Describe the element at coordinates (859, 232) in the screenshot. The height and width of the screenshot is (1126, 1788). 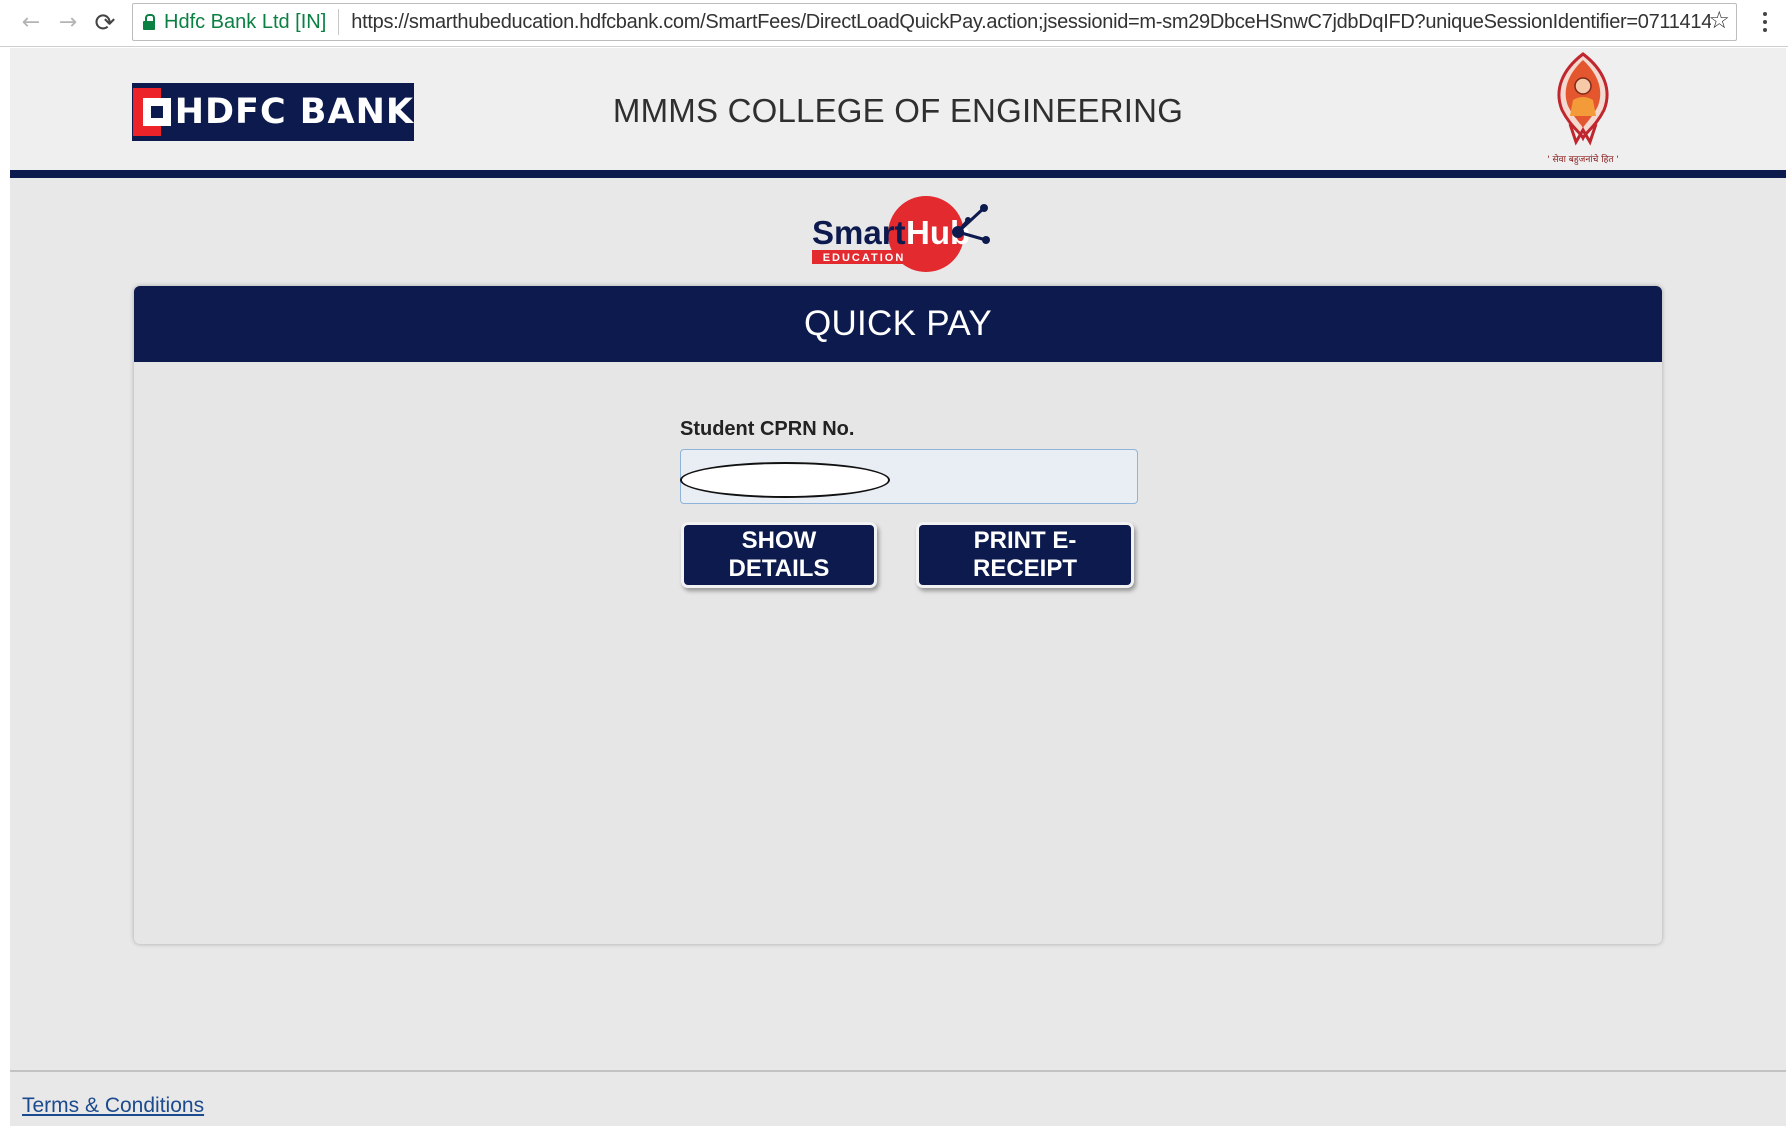
I see `smarthub-smart-text: Smart` at that location.